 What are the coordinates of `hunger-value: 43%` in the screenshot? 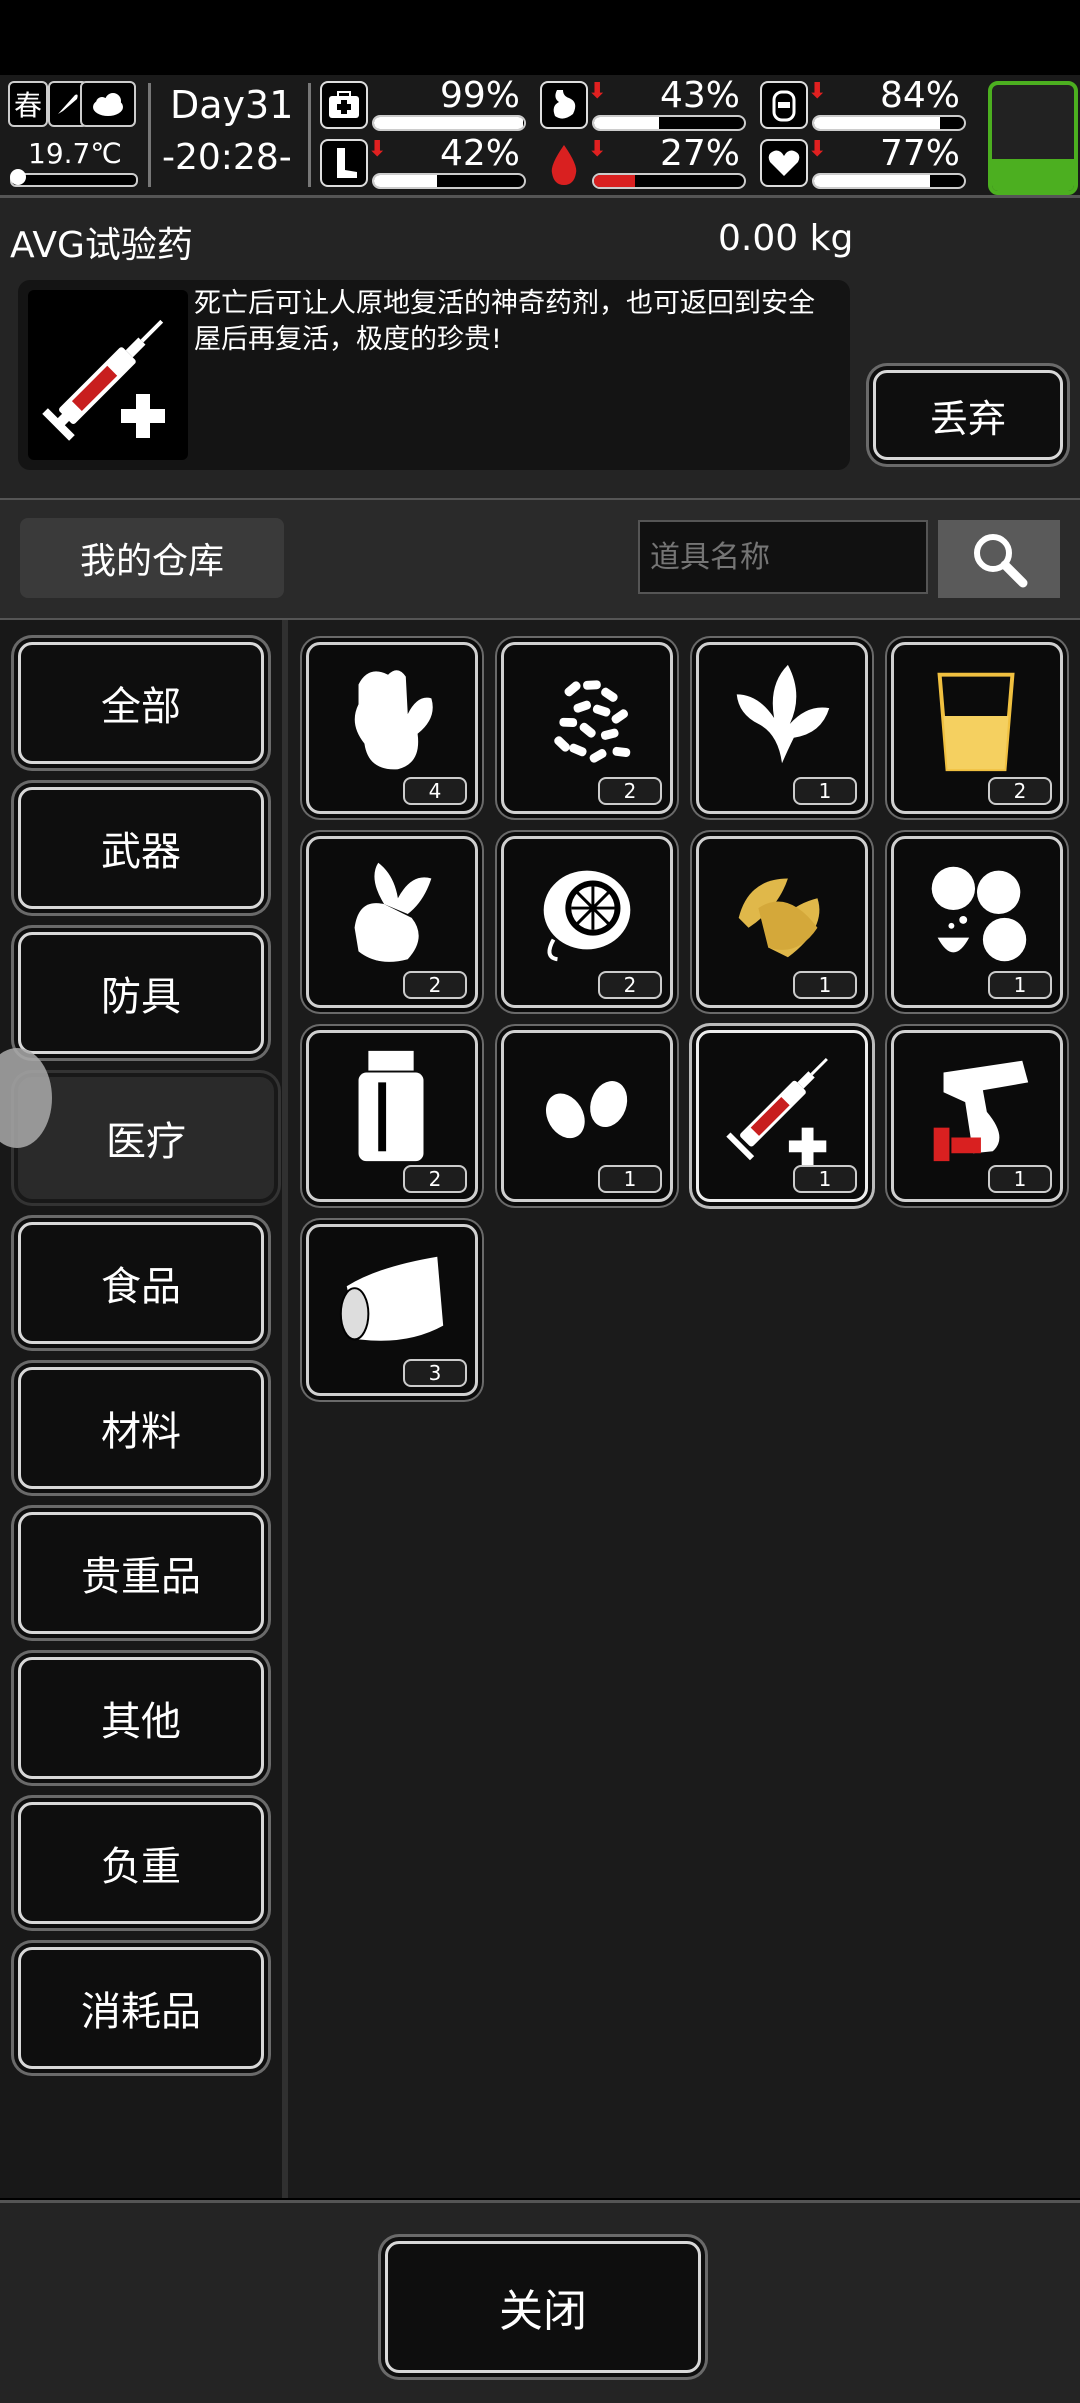 It's located at (699, 95).